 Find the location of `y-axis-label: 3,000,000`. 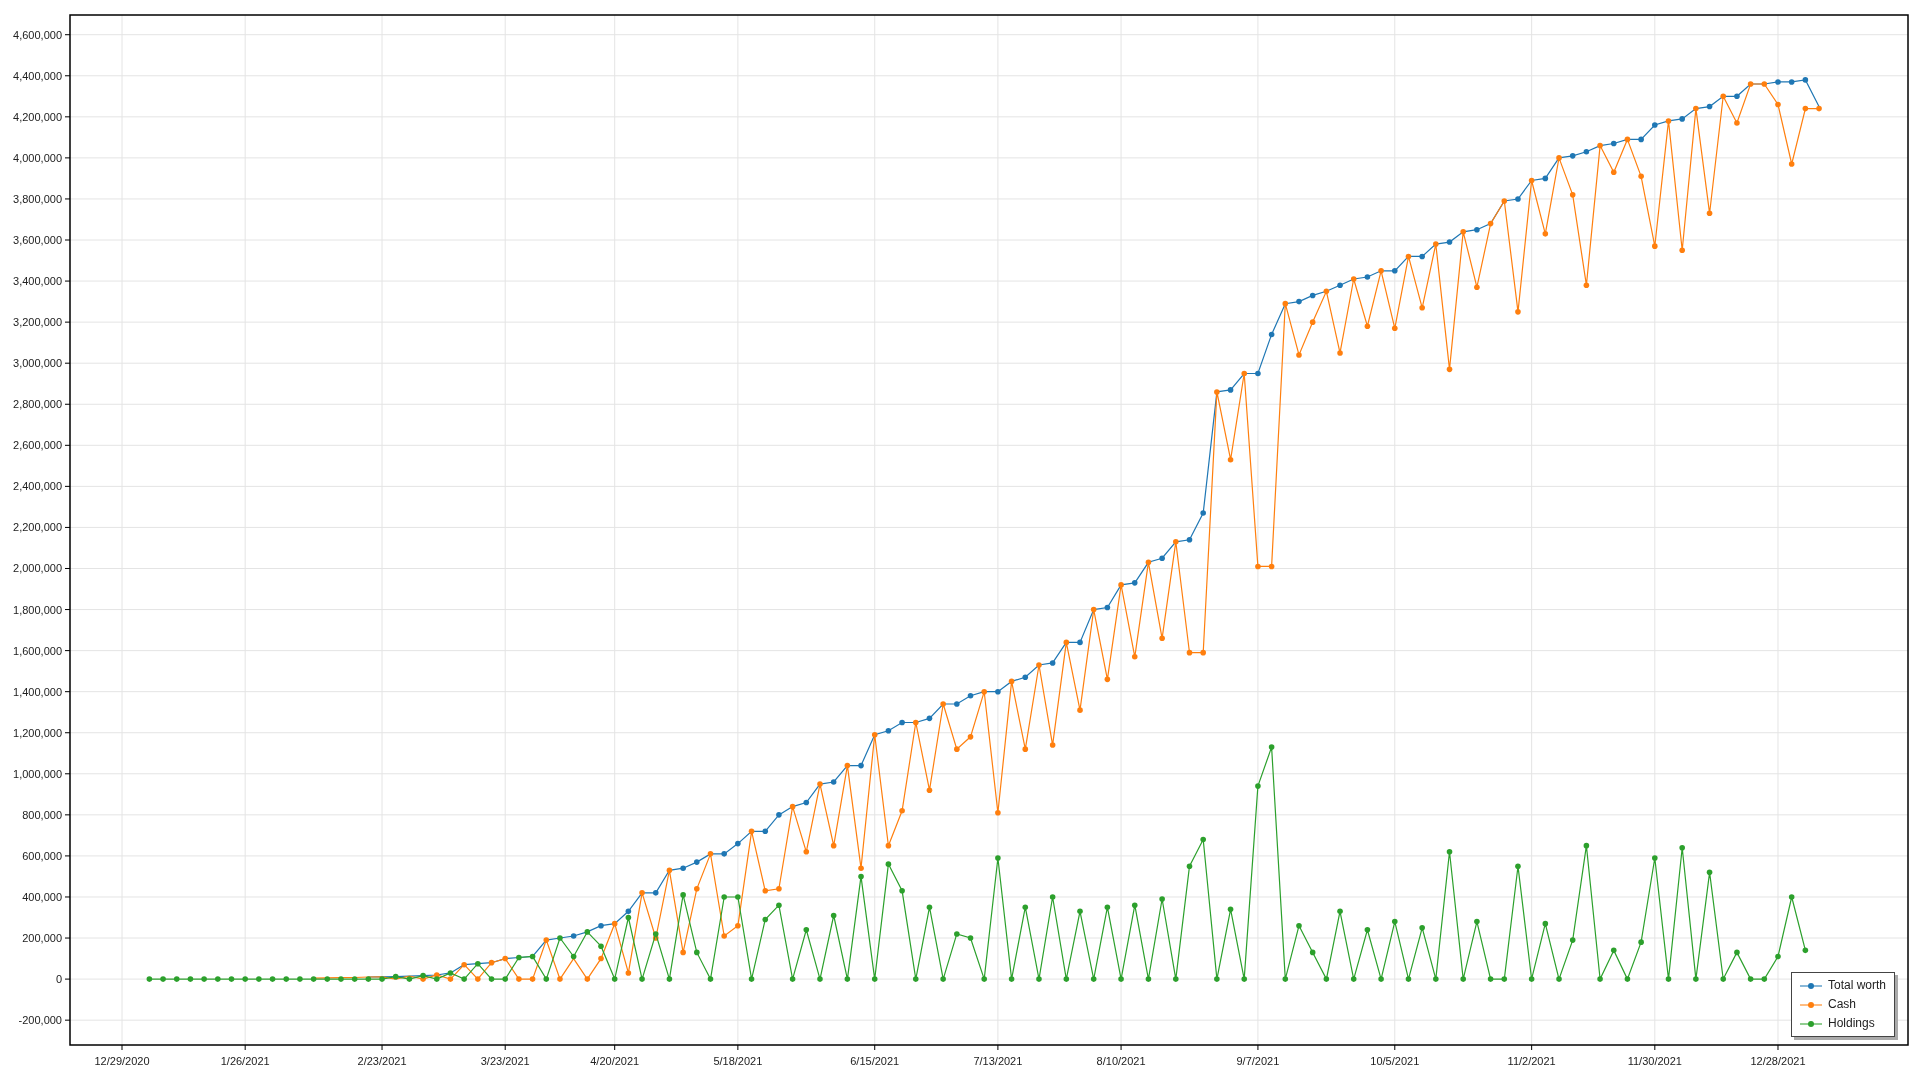

y-axis-label: 3,000,000 is located at coordinates (37, 363).